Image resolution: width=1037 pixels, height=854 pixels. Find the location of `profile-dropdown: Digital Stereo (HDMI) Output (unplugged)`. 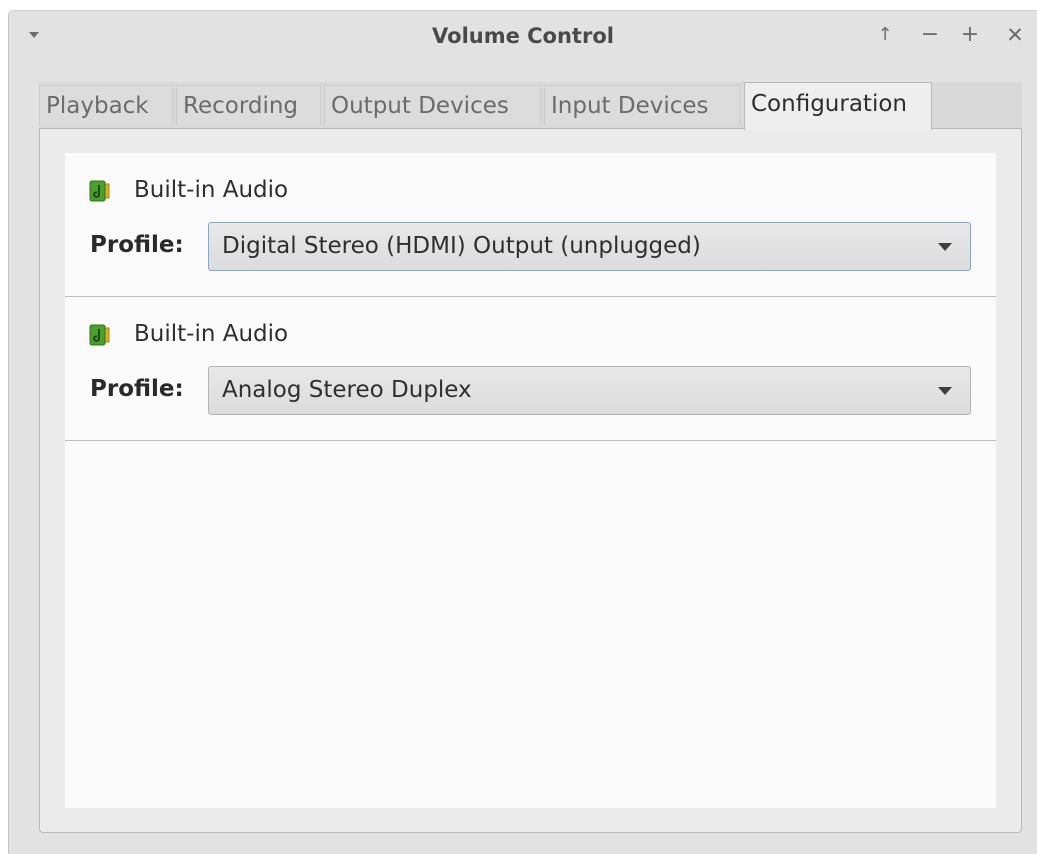

profile-dropdown: Digital Stereo (HDMI) Output (unplugged) is located at coordinates (589, 246).